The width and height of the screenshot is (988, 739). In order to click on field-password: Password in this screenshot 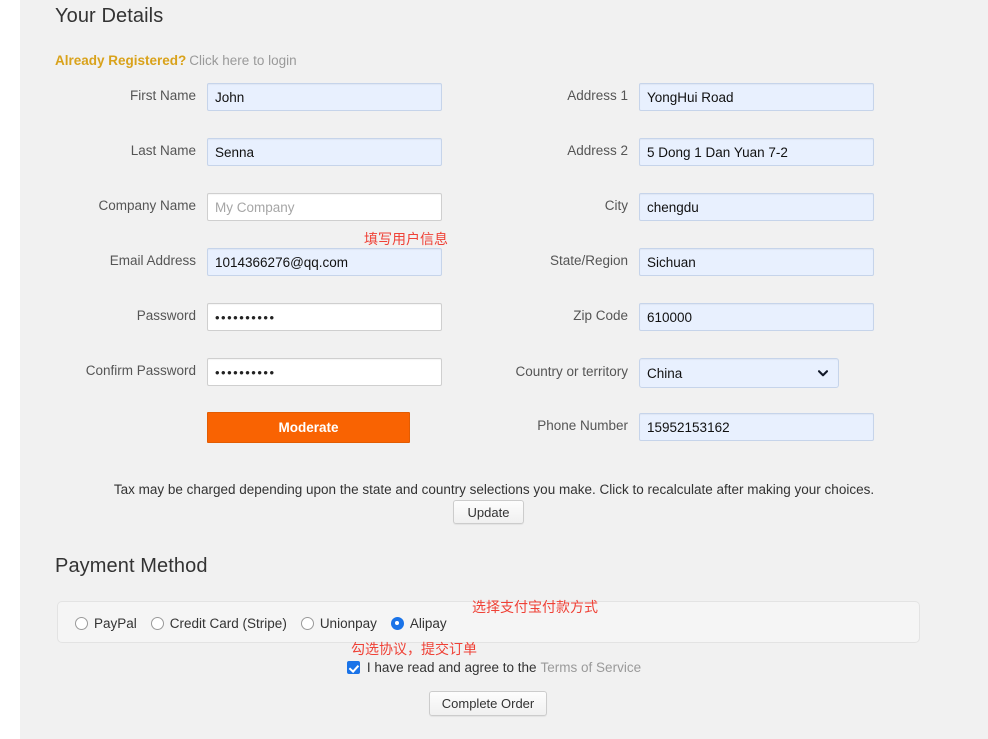, I will do `click(289, 317)`.